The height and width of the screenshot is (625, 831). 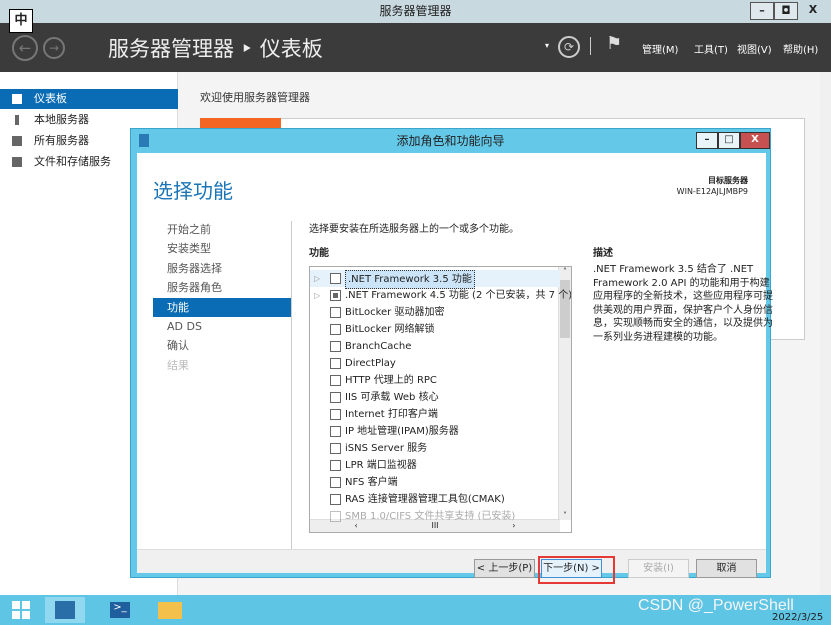 I want to click on feature-label: SMB 1.0/CIFS 文件共享支持 (已安装), so click(x=430, y=516).